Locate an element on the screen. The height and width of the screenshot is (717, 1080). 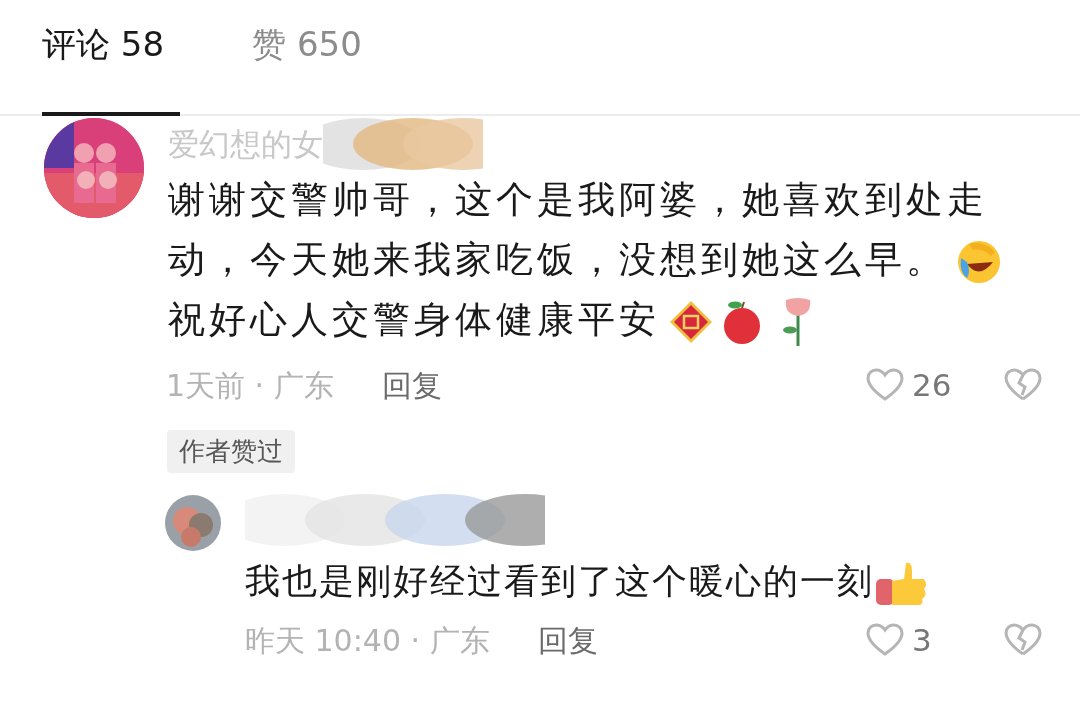
fortune-diamond-icon is located at coordinates (691, 321).